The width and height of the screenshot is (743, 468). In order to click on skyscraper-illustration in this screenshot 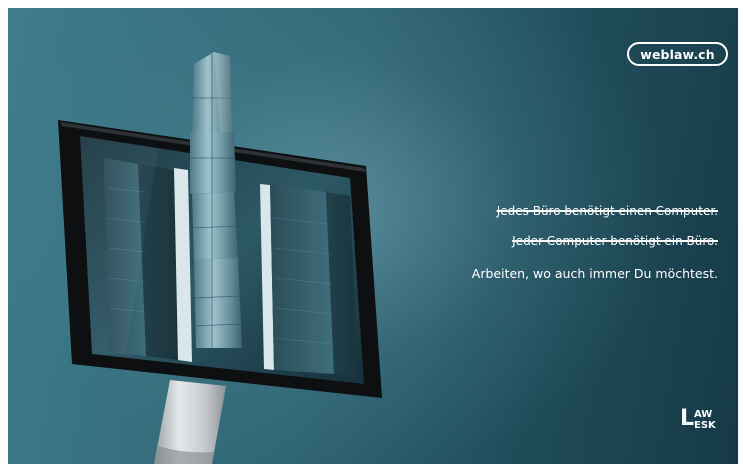, I will do `click(216, 200)`.